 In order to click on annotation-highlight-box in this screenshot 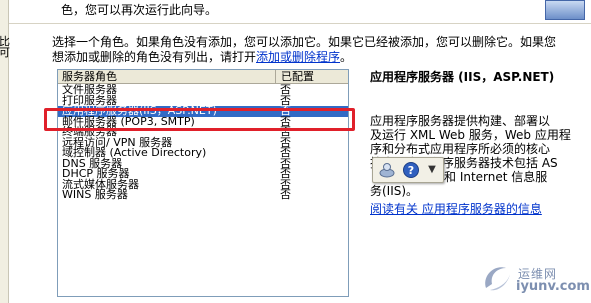, I will do `click(199, 119)`.